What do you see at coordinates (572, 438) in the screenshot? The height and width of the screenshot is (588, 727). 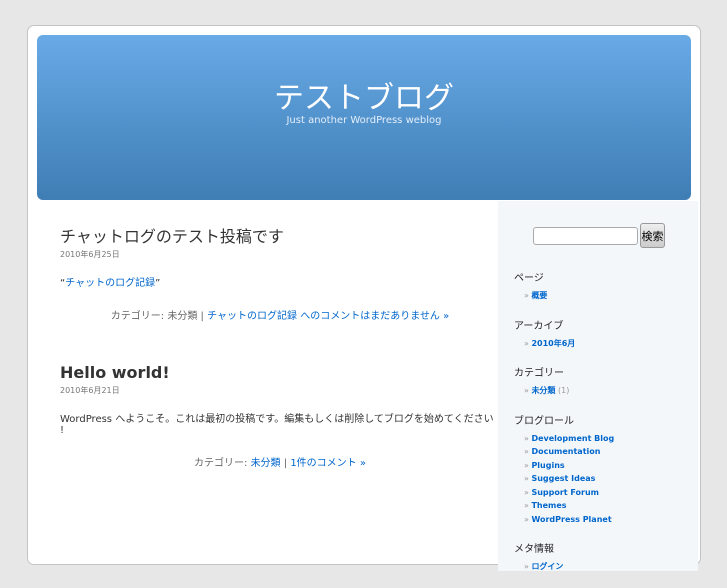 I see `blogroll-link: Development Blog` at bounding box center [572, 438].